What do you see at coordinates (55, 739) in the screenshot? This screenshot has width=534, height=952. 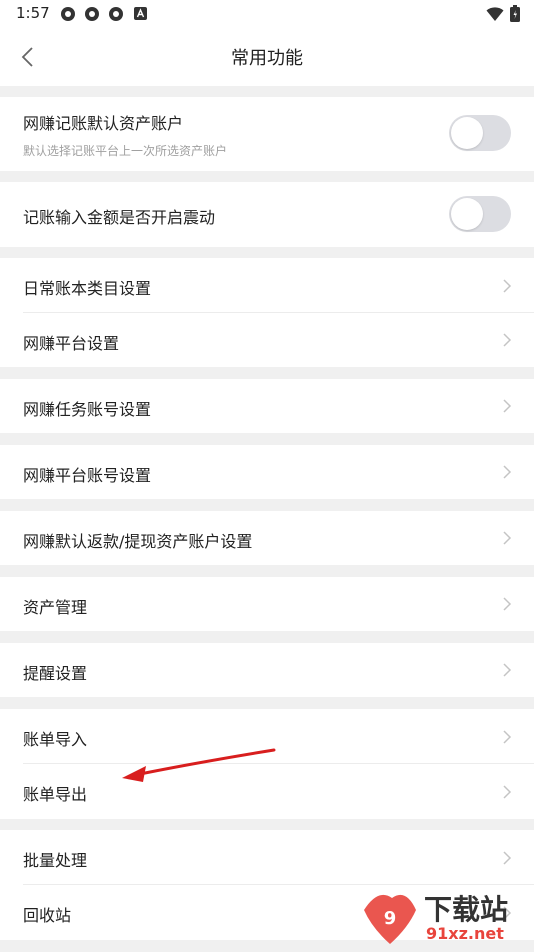 I see `menu-item-label: 账单导入` at bounding box center [55, 739].